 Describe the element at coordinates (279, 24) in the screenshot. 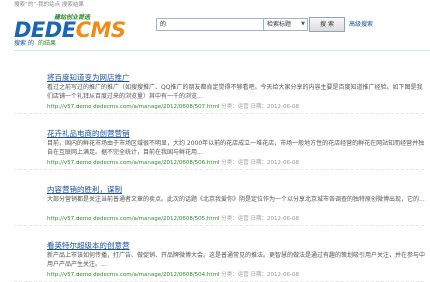

I see `search-scope-value: 检索标题` at that location.